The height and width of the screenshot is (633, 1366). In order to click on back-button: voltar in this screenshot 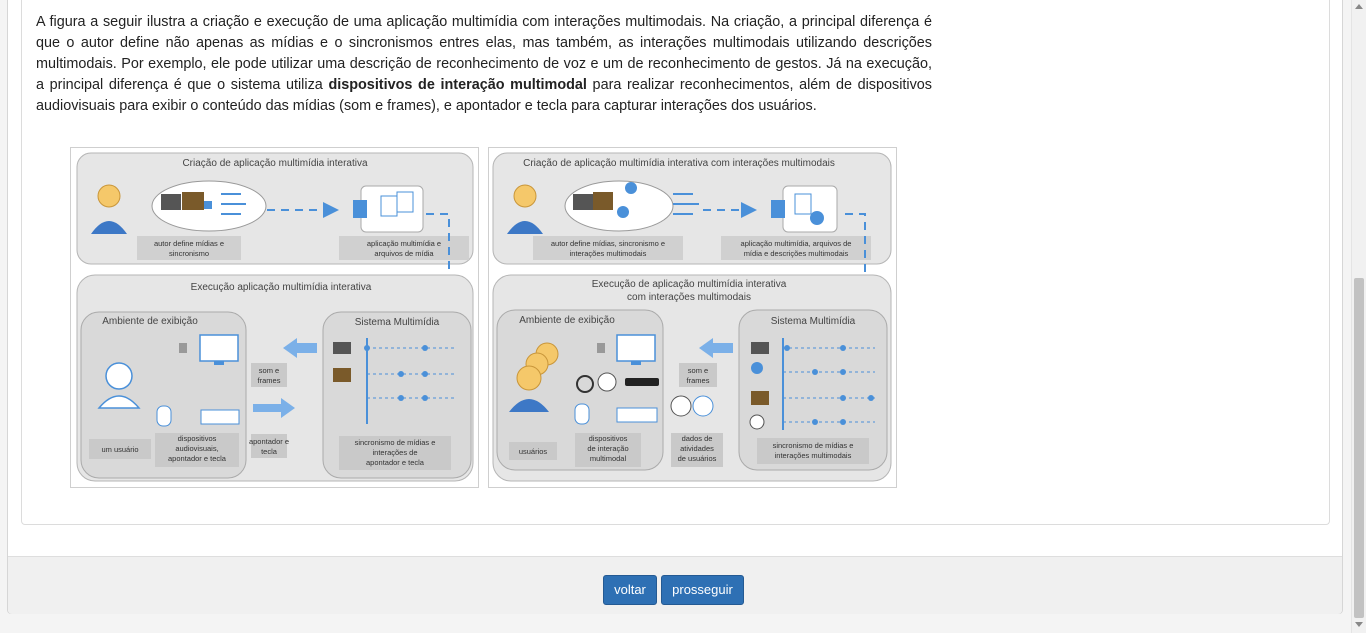, I will do `click(630, 590)`.